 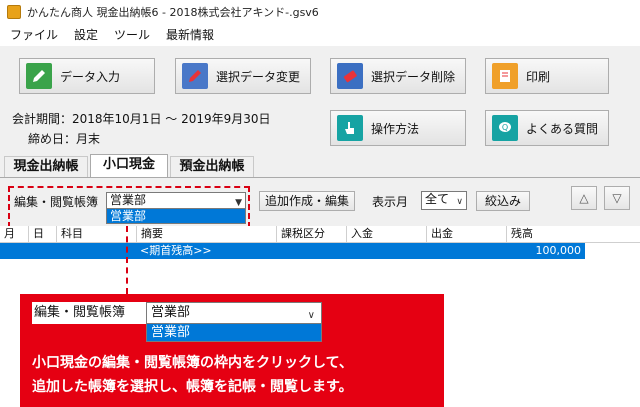 What do you see at coordinates (350, 76) in the screenshot?
I see `eraser-icon` at bounding box center [350, 76].